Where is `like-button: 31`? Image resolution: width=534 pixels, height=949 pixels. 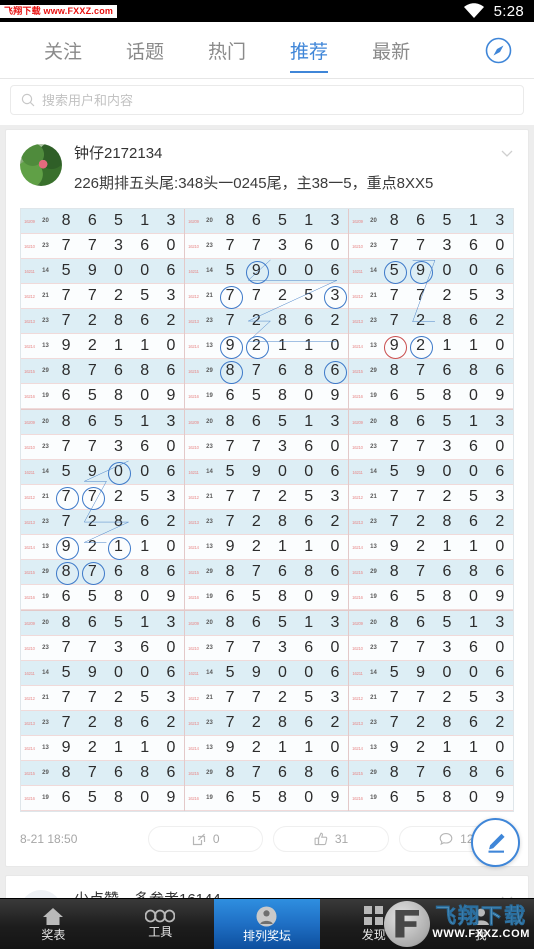
like-button: 31 is located at coordinates (331, 839).